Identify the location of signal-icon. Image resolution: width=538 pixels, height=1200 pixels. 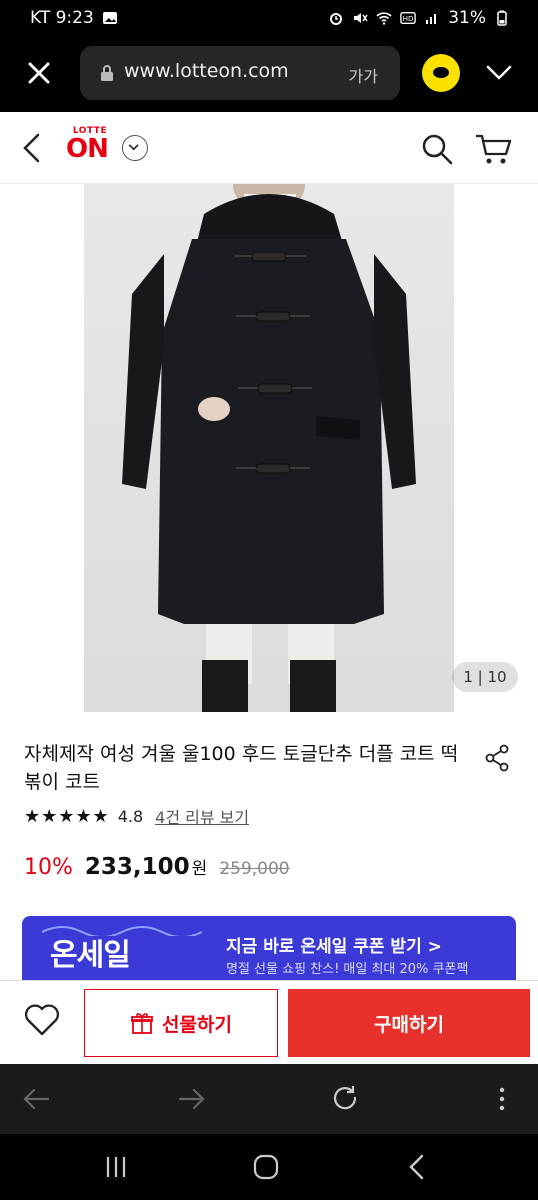
(431, 19).